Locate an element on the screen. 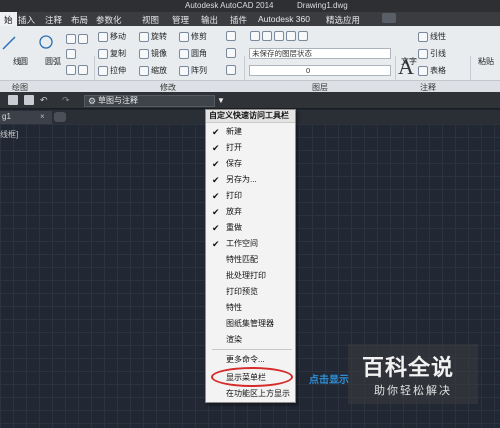 The image size is (500, 428). menu-item-label: 打印 is located at coordinates (234, 195).